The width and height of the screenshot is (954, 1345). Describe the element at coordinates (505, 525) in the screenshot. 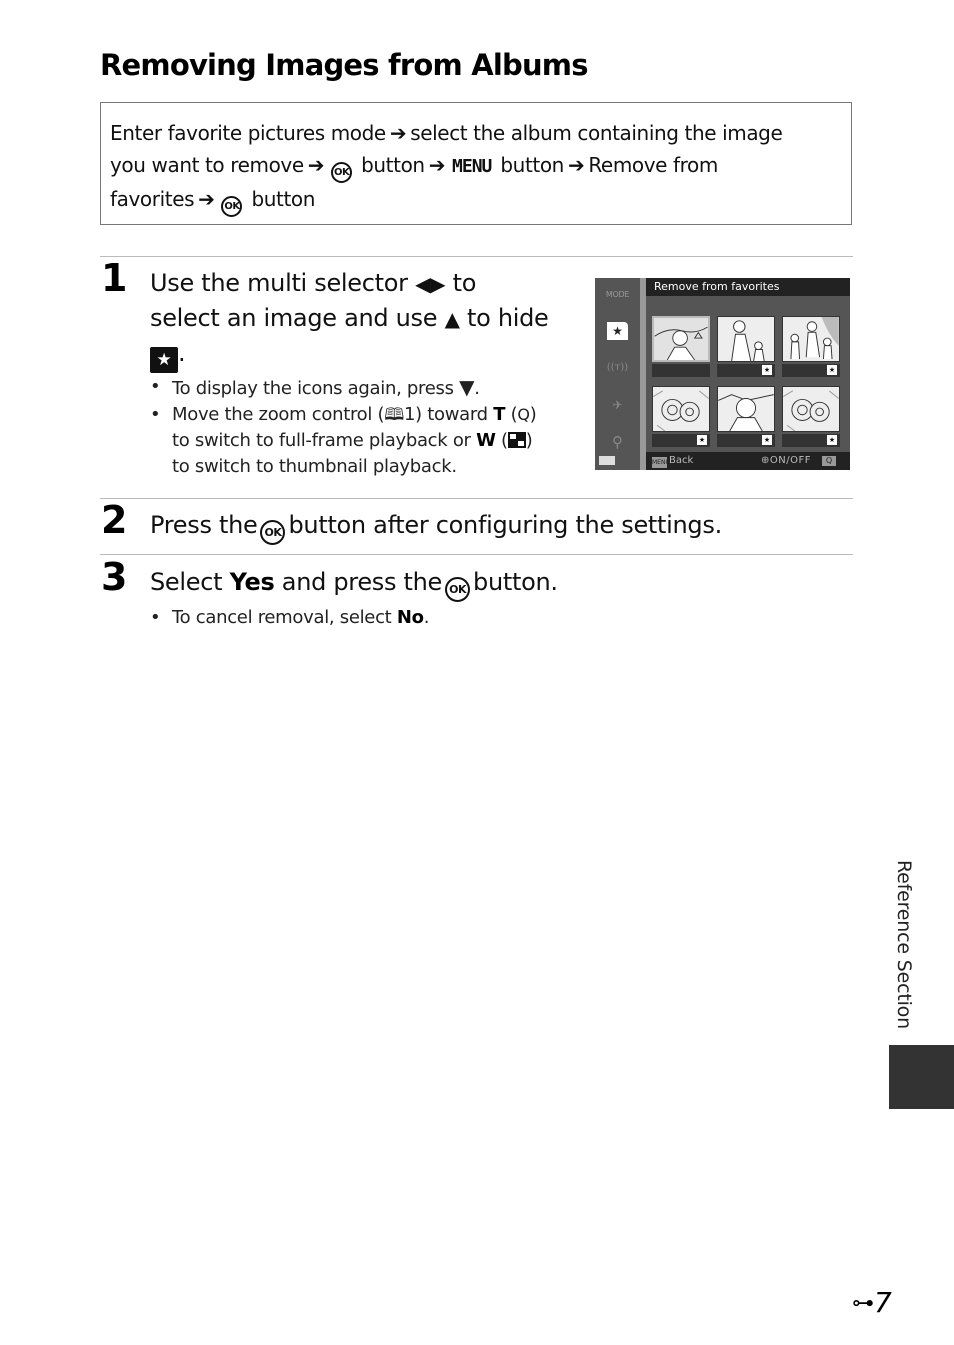

I see `step-text: button after configuring the settings.` at that location.